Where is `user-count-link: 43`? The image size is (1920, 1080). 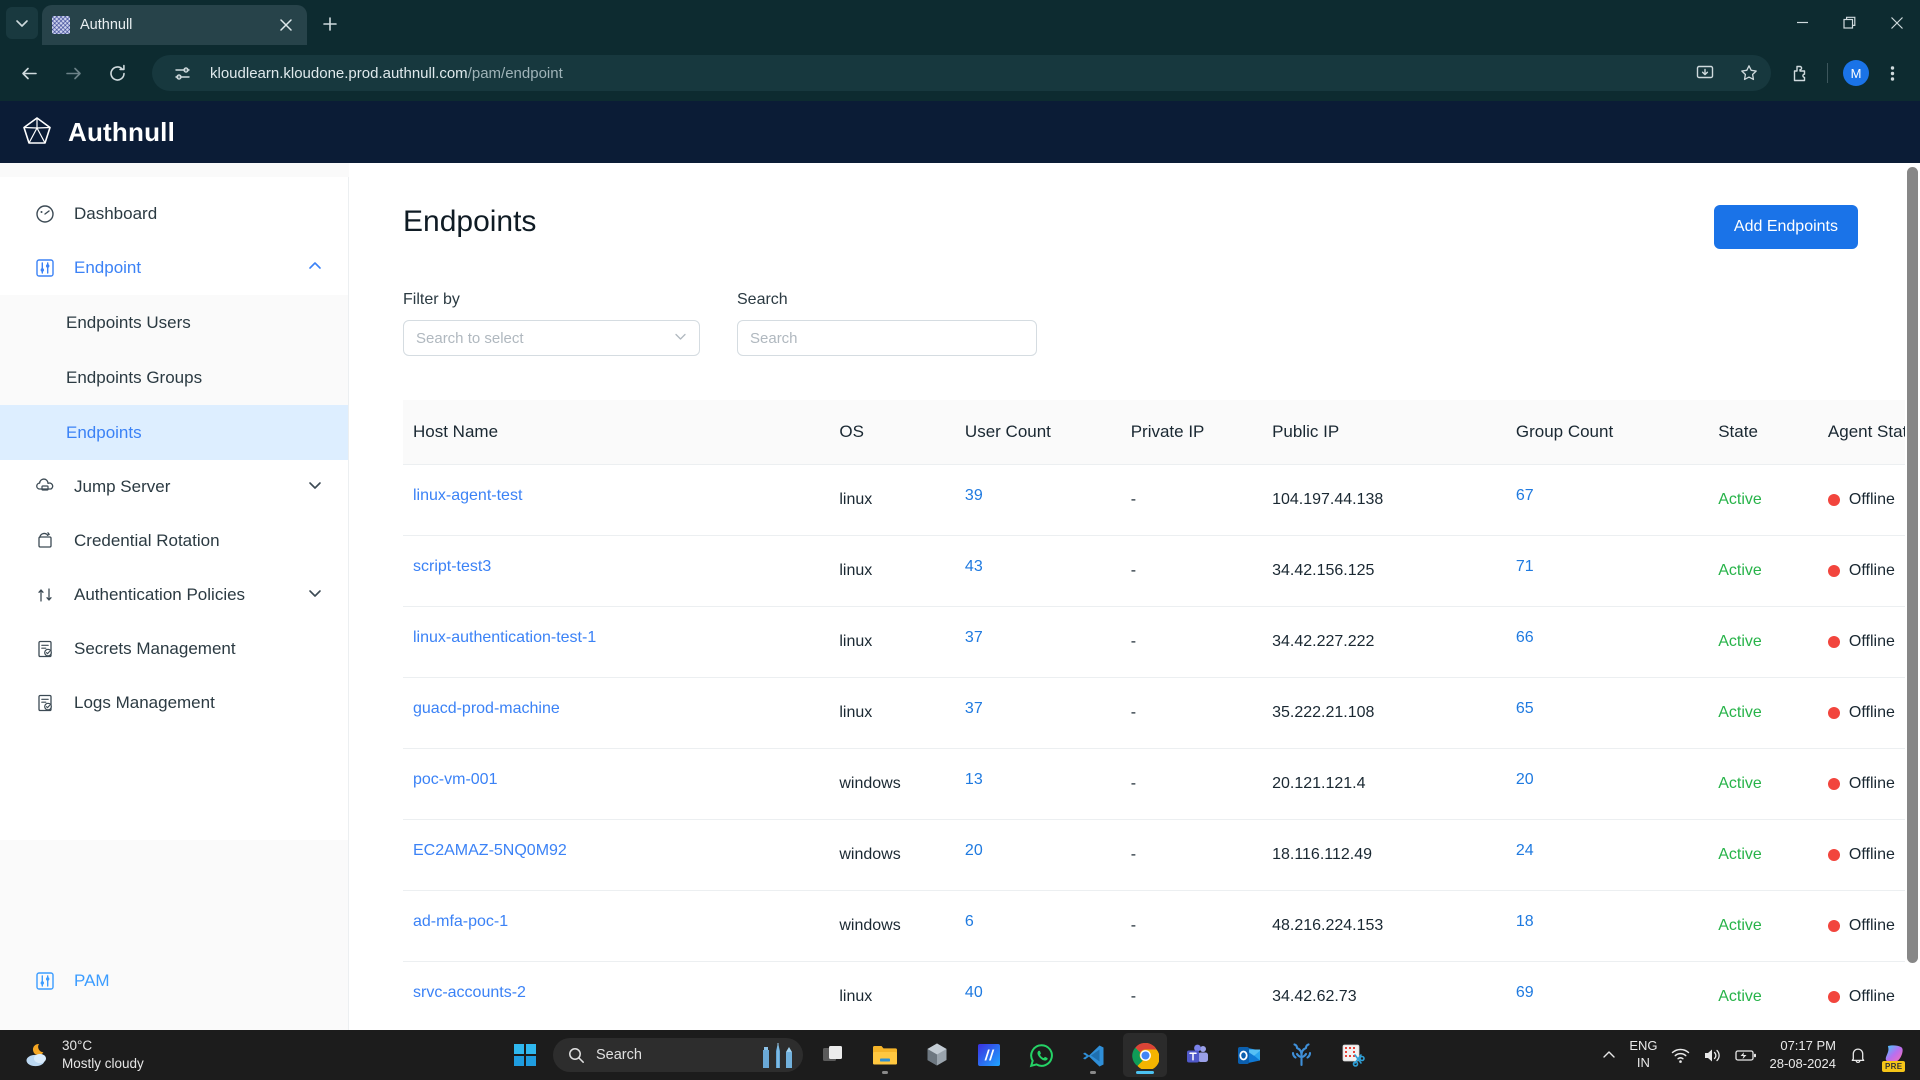
user-count-link: 43 is located at coordinates (974, 566).